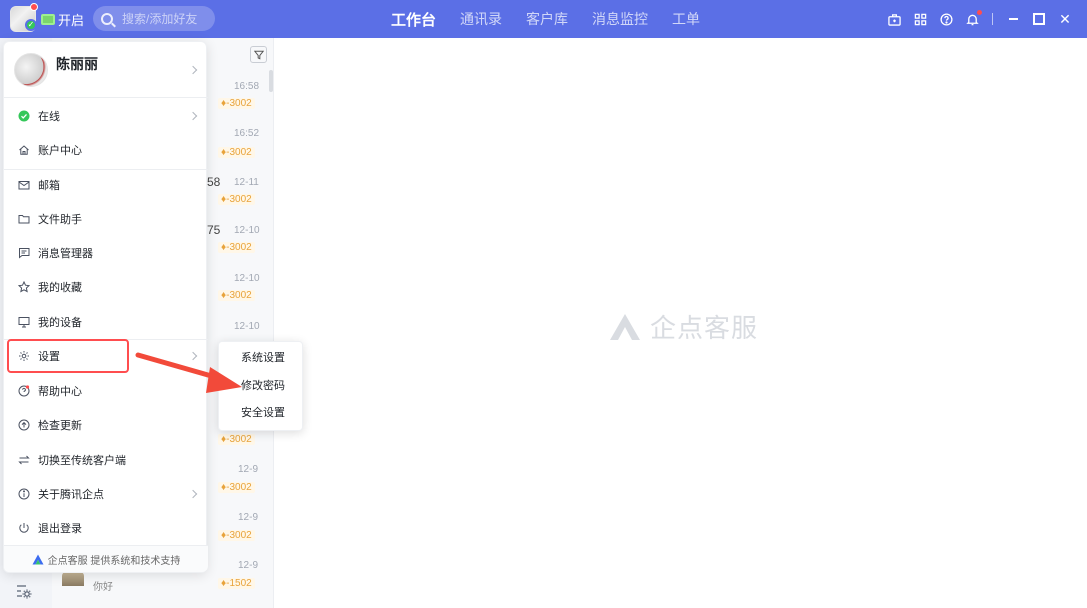 The width and height of the screenshot is (1087, 608). Describe the element at coordinates (106, 70) in the screenshot. I see `profile-header: 陈丽丽` at that location.